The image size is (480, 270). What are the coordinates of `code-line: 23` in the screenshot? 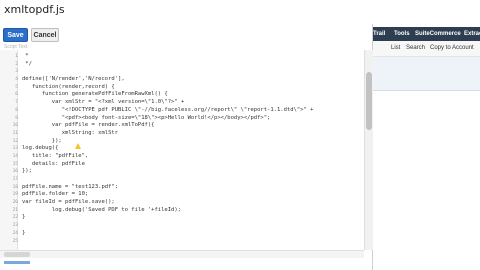 It's located at (188, 226).